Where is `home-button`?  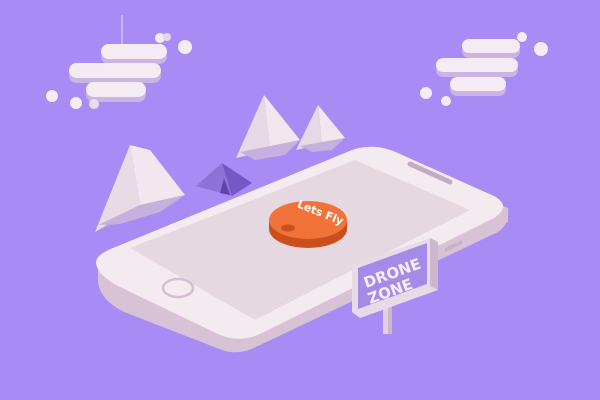 home-button is located at coordinates (178, 288).